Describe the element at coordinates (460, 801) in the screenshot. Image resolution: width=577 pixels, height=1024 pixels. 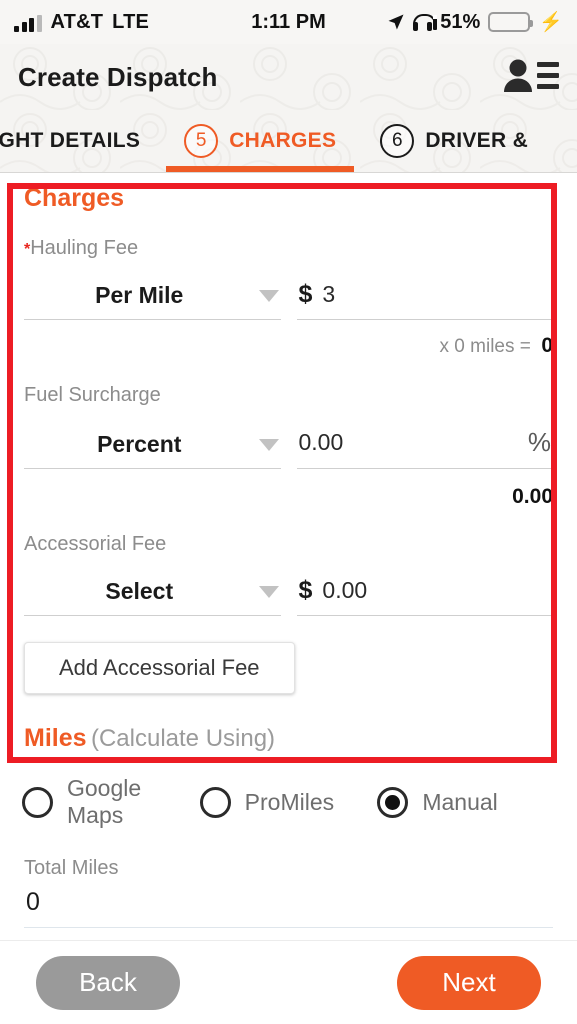
I see `radio-label-manual: Manual` at that location.